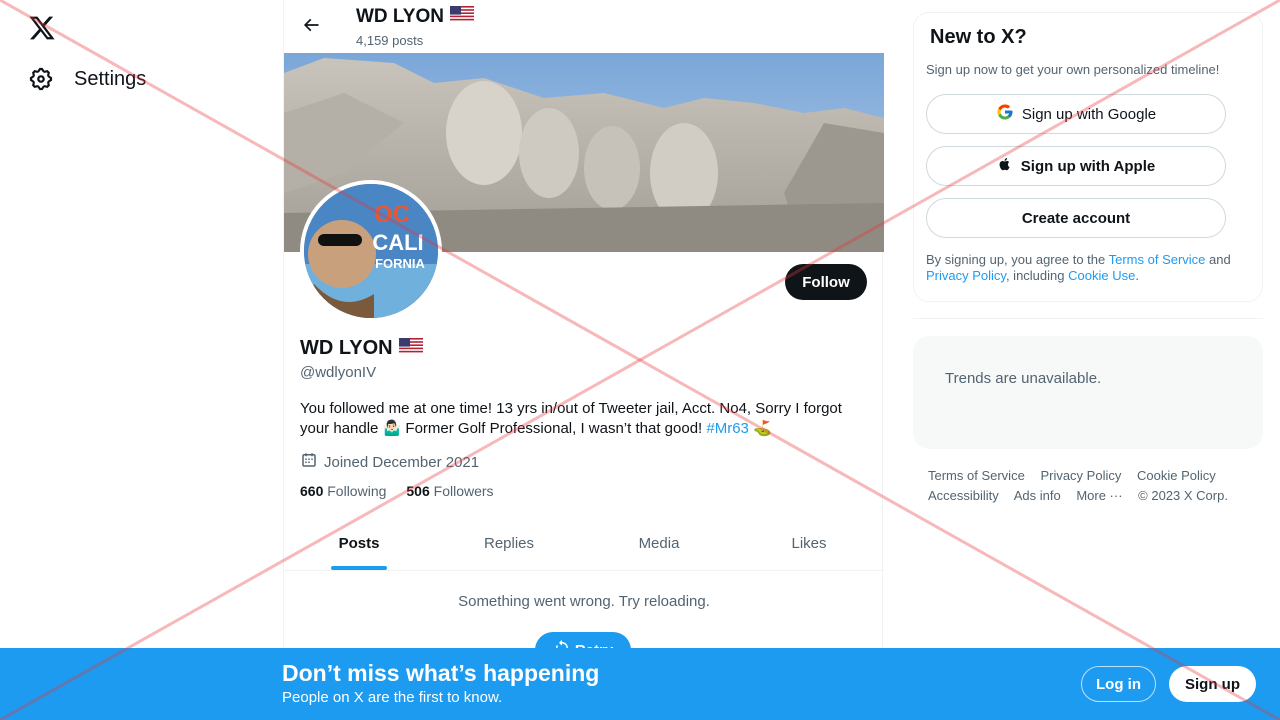 Image resolution: width=1280 pixels, height=720 pixels. What do you see at coordinates (397, 242) in the screenshot?
I see `avatar-cali-text: CALI` at bounding box center [397, 242].